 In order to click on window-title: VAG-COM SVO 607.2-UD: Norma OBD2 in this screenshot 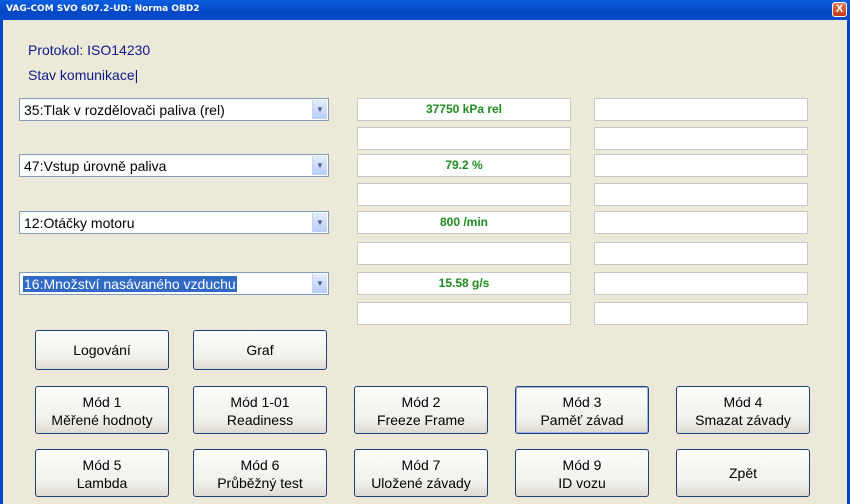, I will do `click(103, 9)`.